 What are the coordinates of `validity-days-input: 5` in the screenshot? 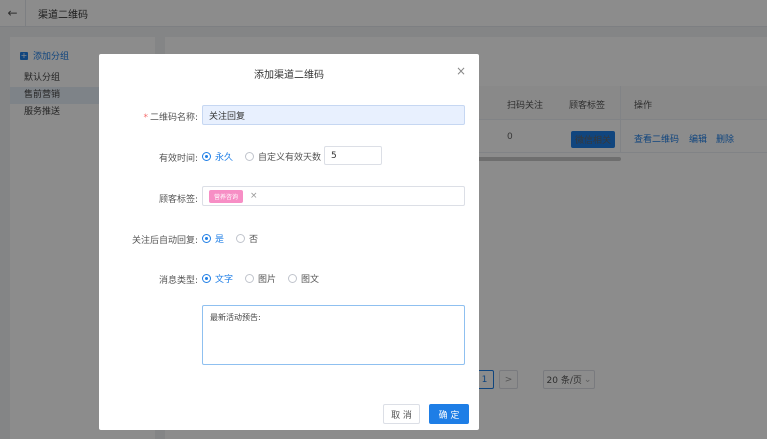 It's located at (353, 155).